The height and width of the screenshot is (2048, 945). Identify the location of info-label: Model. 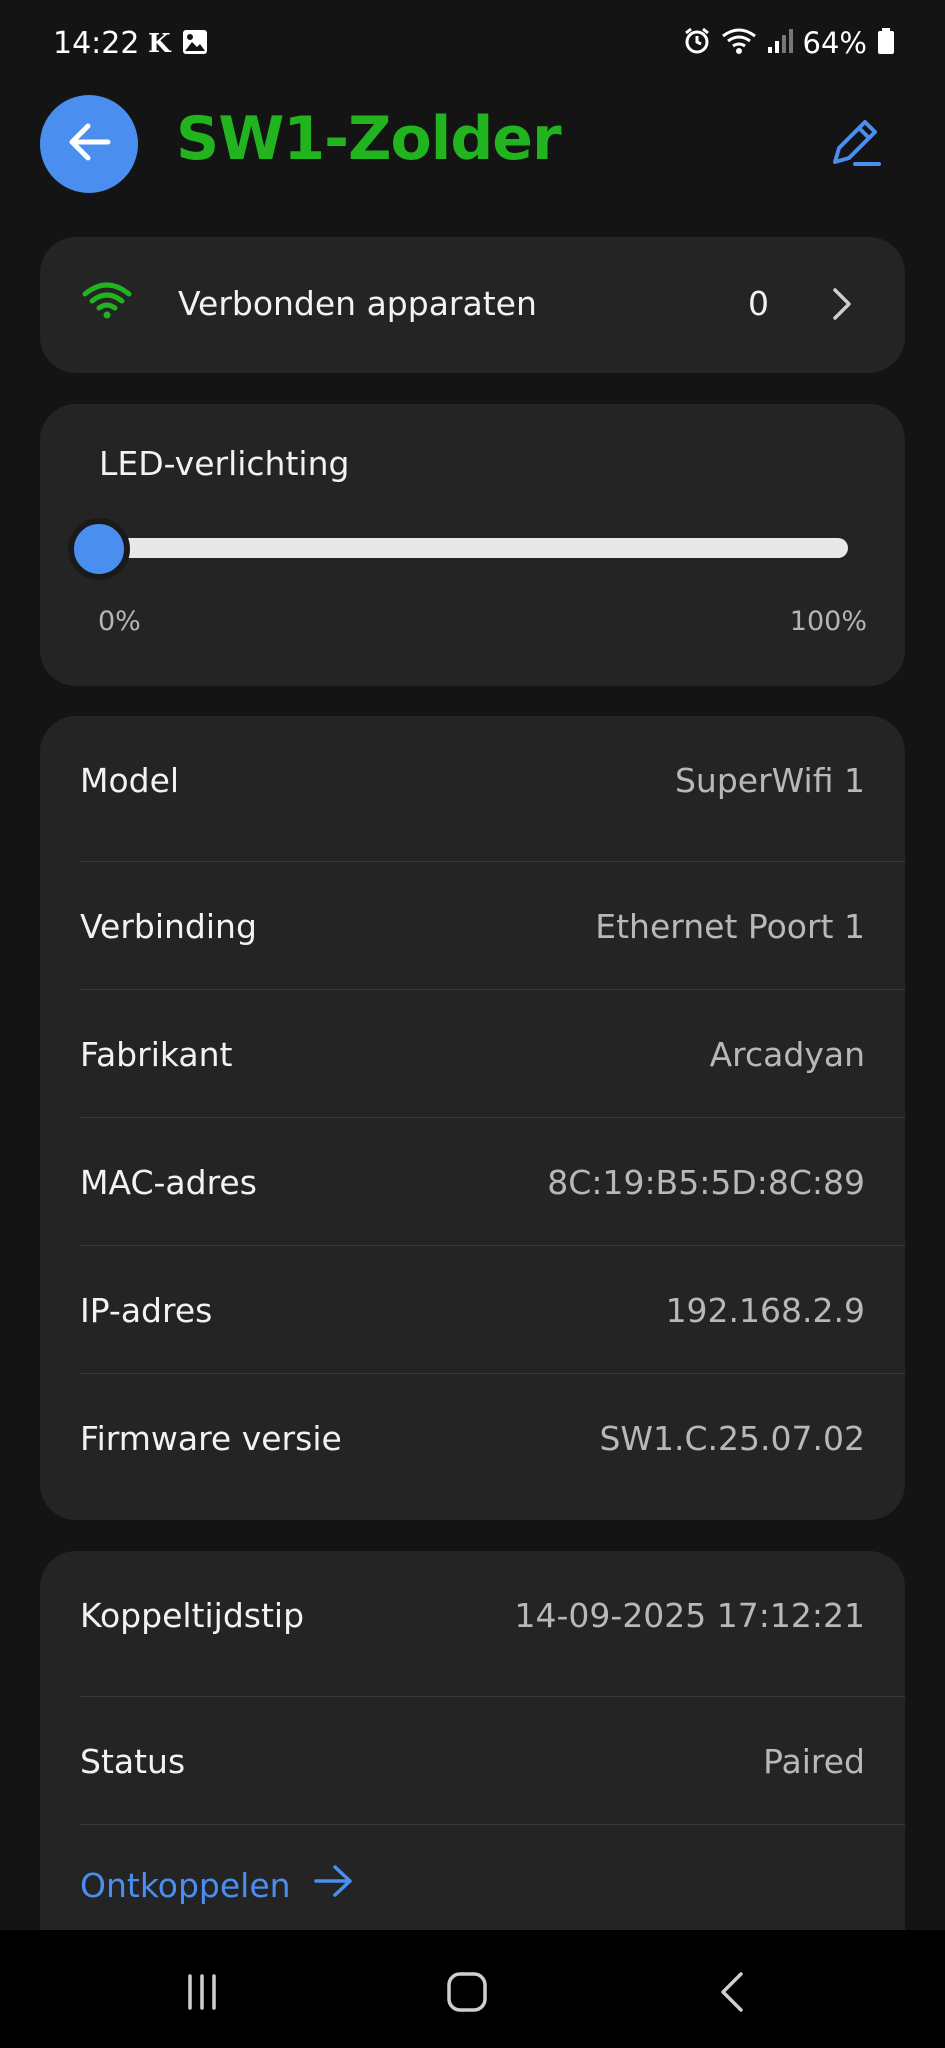
(130, 780).